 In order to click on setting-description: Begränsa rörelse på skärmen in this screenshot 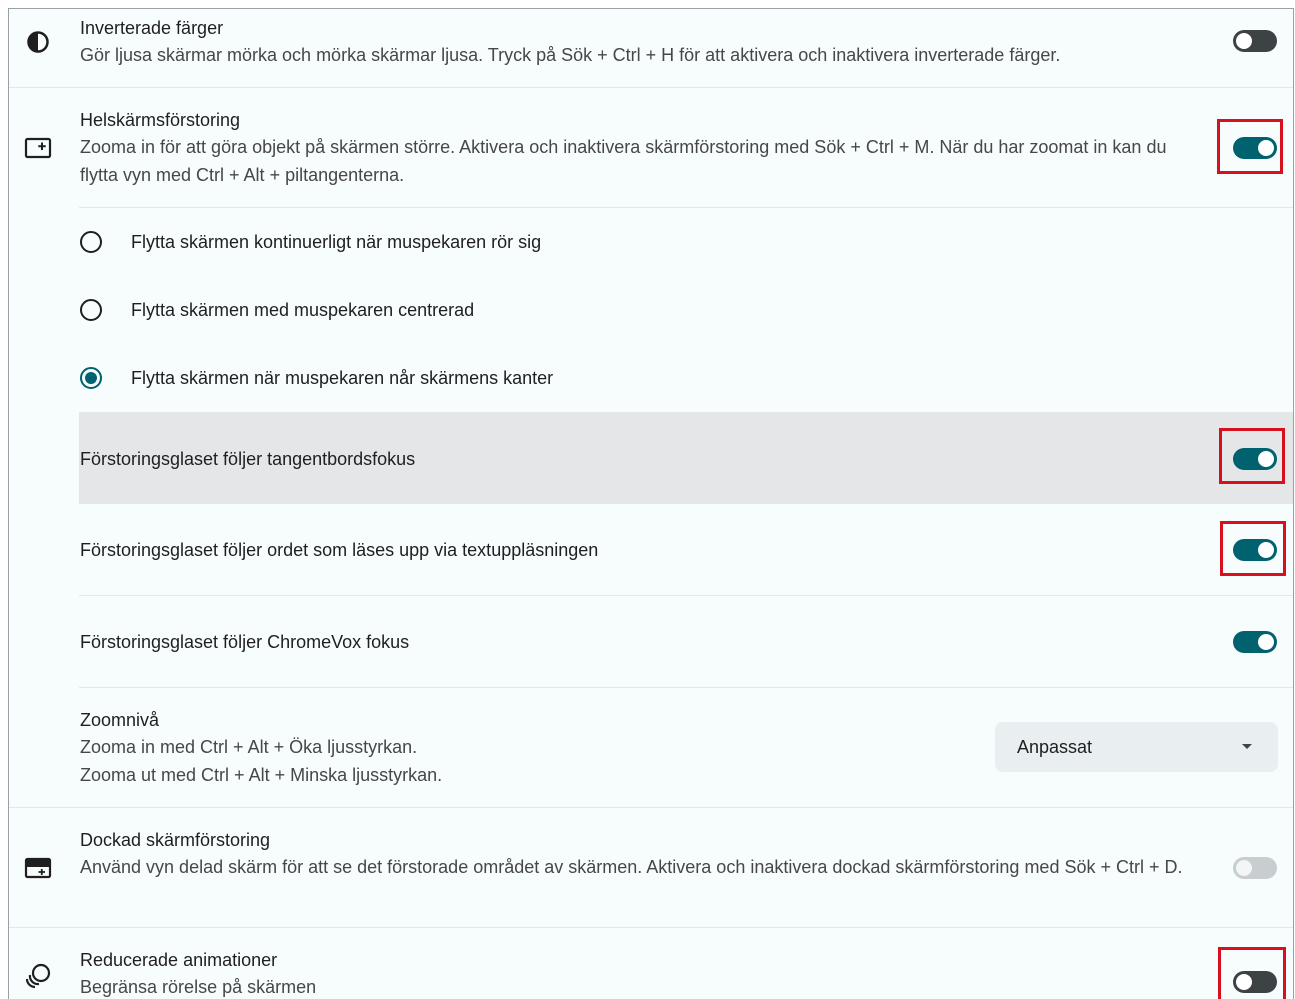, I will do `click(198, 987)`.